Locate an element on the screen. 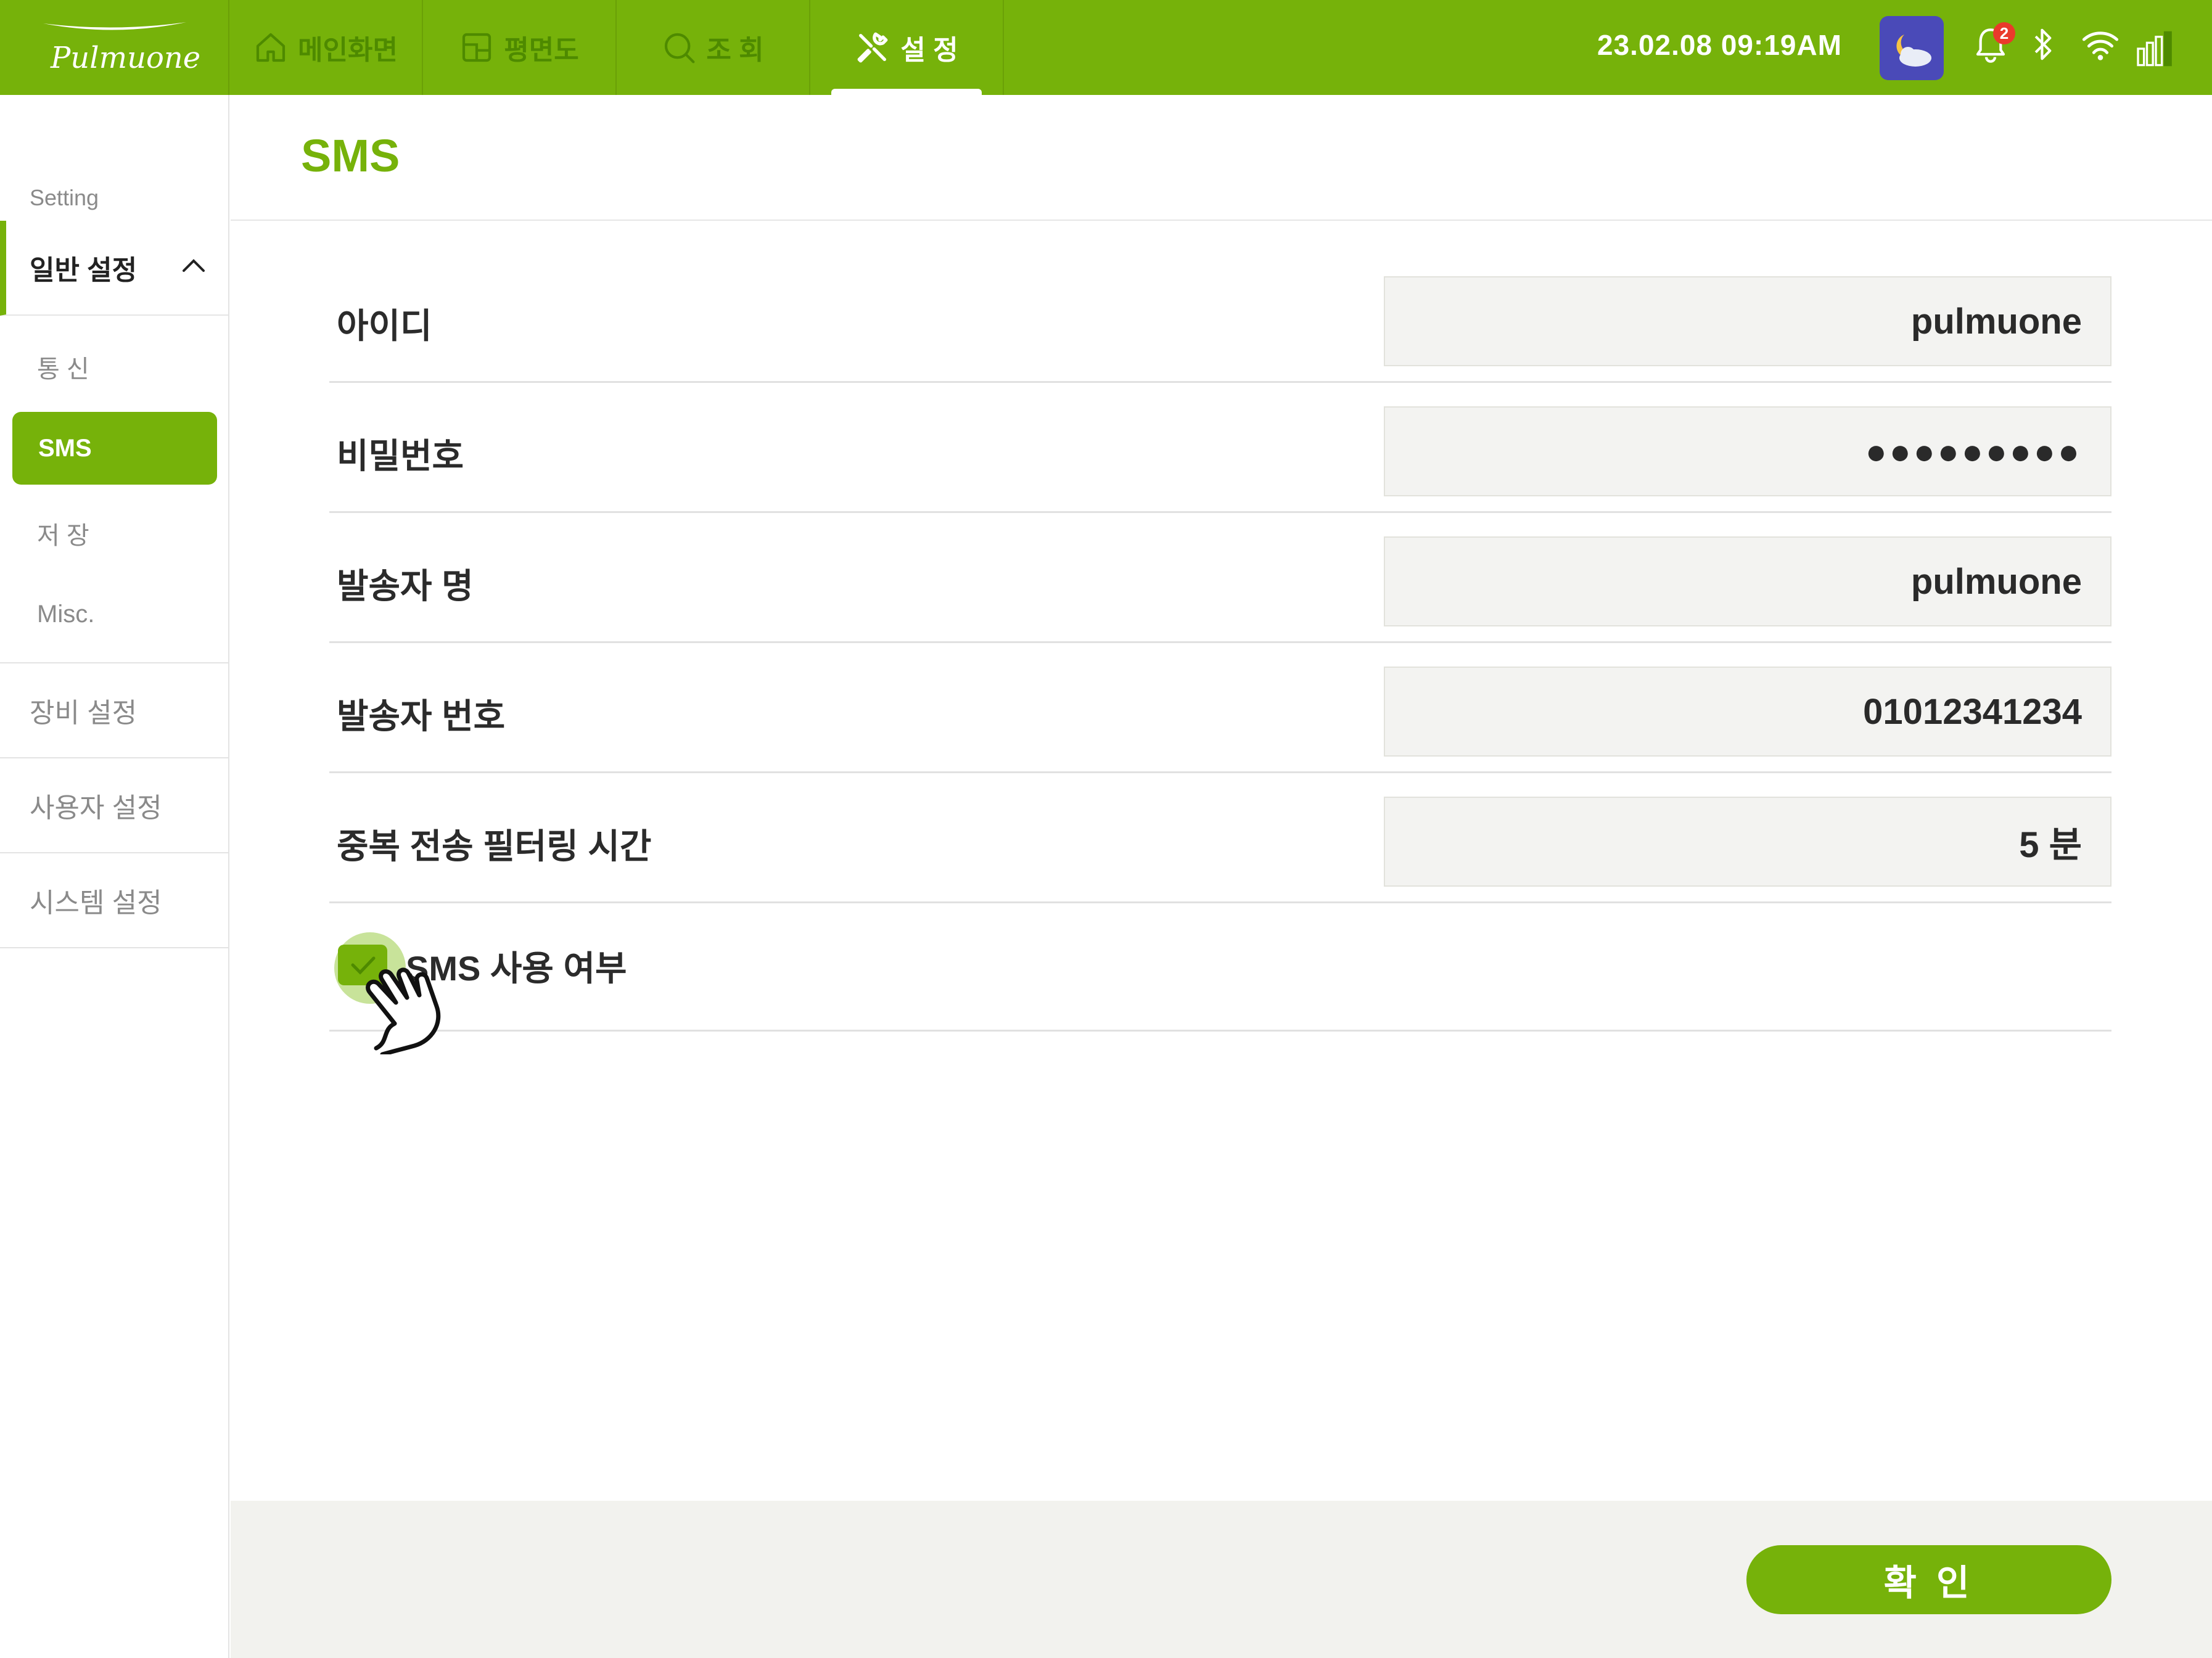 The width and height of the screenshot is (2212, 1658). search-icon is located at coordinates (680, 48).